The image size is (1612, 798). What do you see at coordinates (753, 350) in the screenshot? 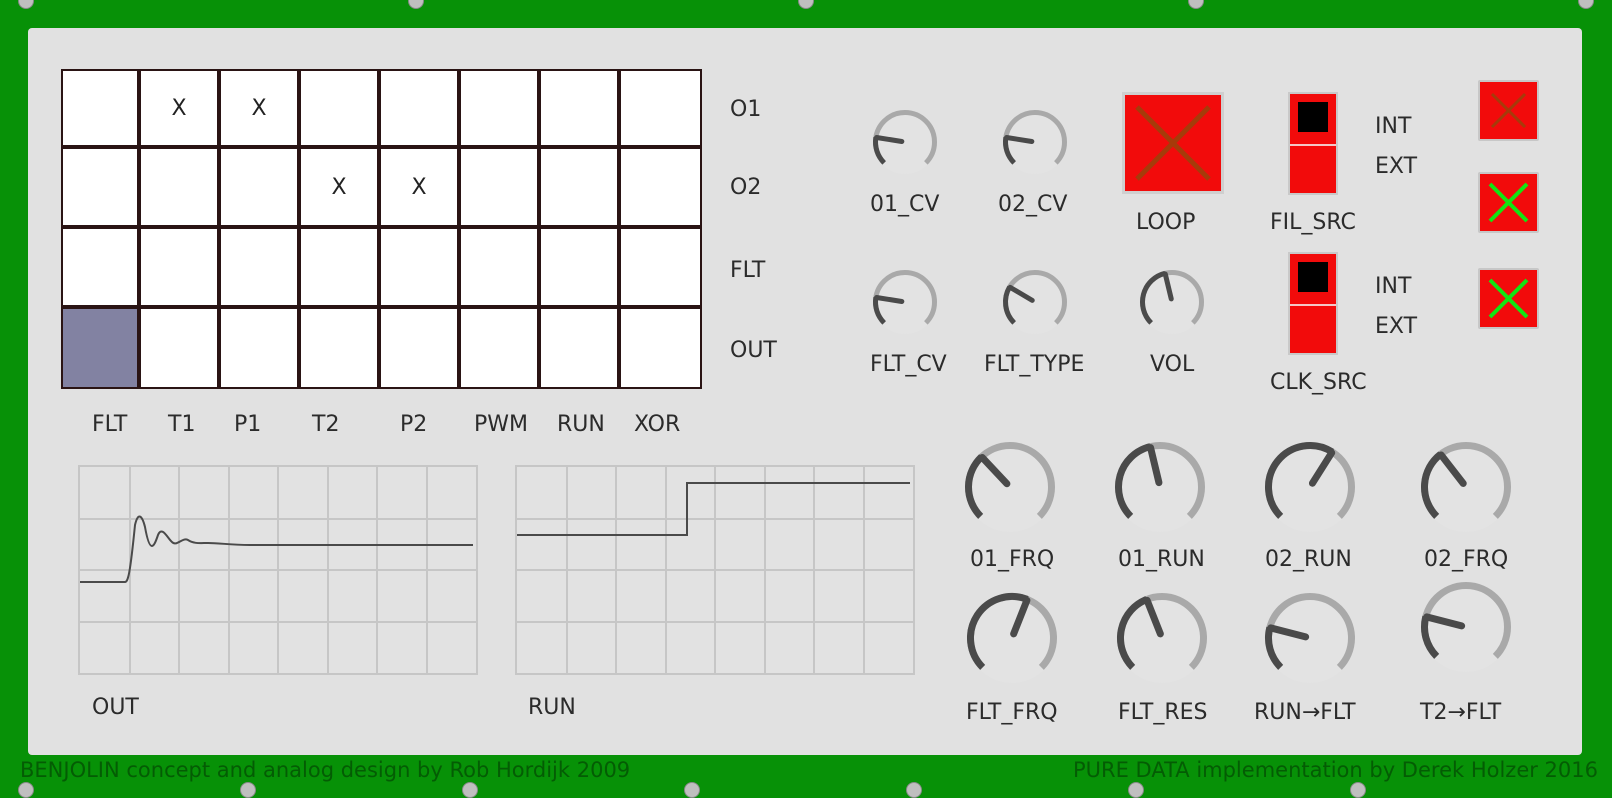
I see `matrix-row-label: OUT` at bounding box center [753, 350].